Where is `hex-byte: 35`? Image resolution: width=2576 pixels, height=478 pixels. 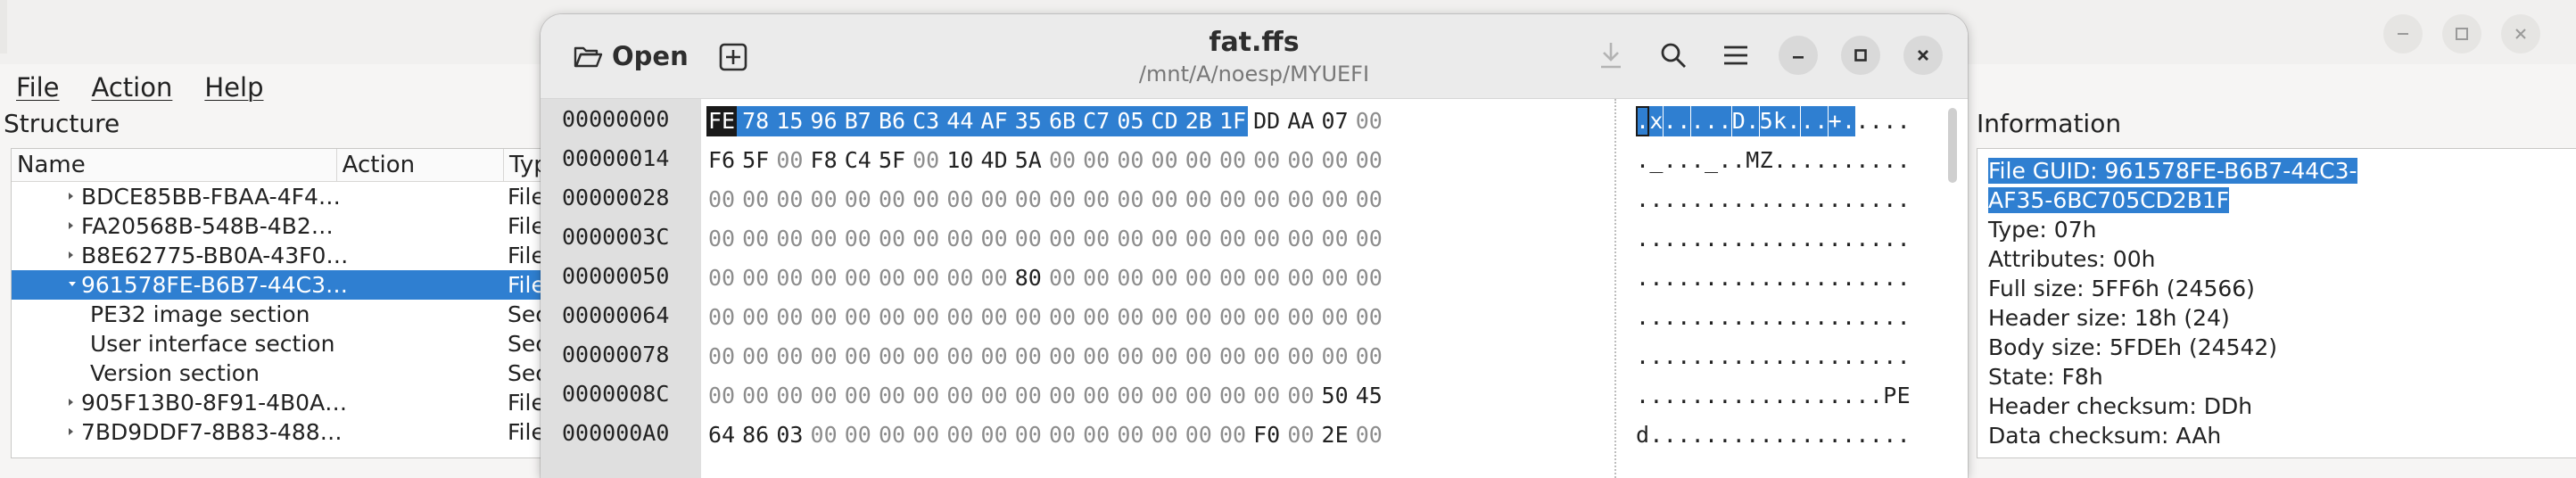 hex-byte: 35 is located at coordinates (1028, 121).